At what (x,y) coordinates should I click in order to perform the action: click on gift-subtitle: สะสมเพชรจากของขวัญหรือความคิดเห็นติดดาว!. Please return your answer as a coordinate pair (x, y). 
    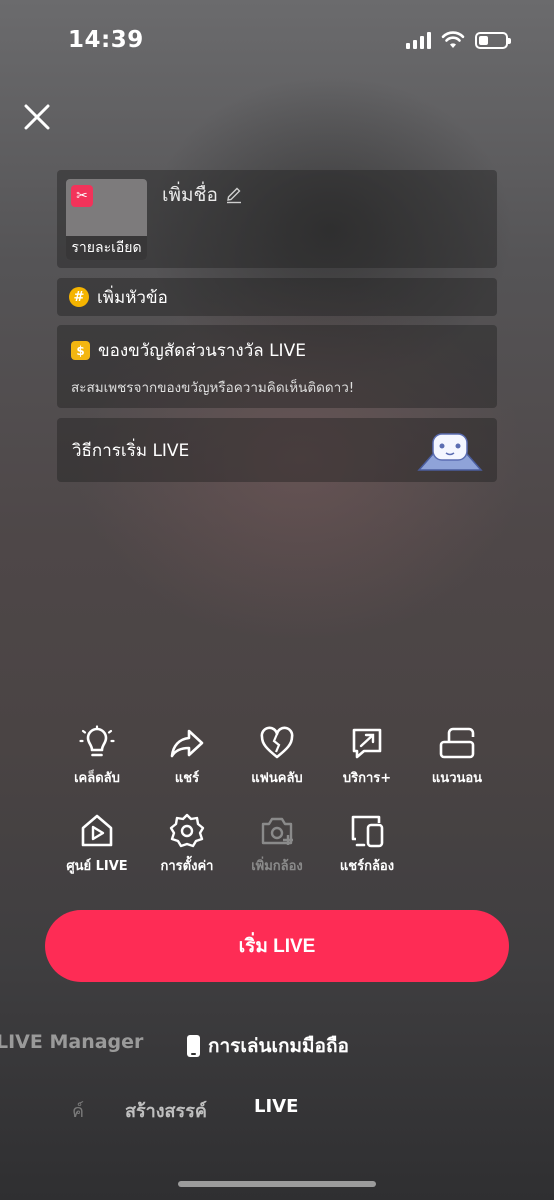
    Looking at the image, I should click on (213, 388).